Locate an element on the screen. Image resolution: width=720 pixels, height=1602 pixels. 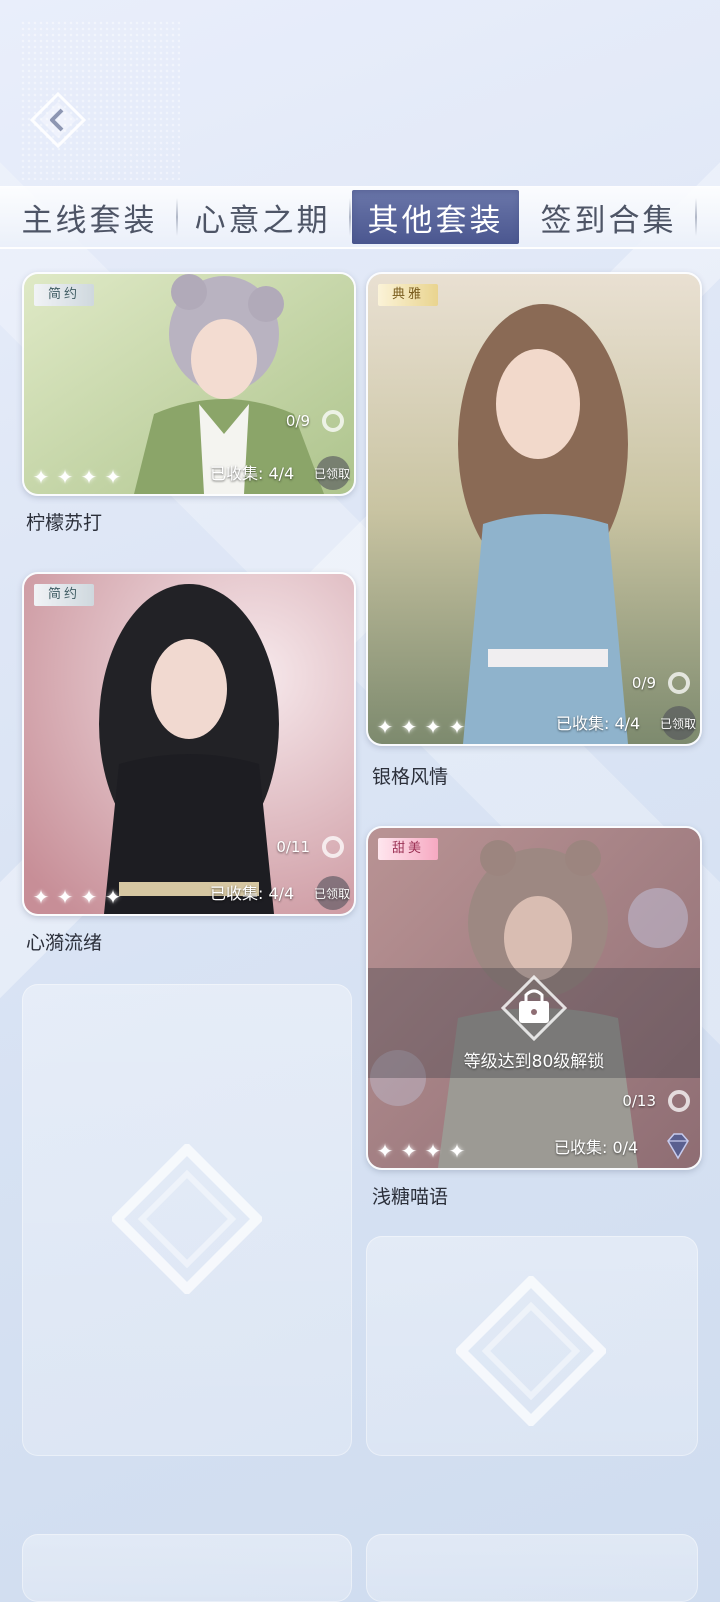
outfit-name: 浅糖喵语 is located at coordinates (410, 1197).